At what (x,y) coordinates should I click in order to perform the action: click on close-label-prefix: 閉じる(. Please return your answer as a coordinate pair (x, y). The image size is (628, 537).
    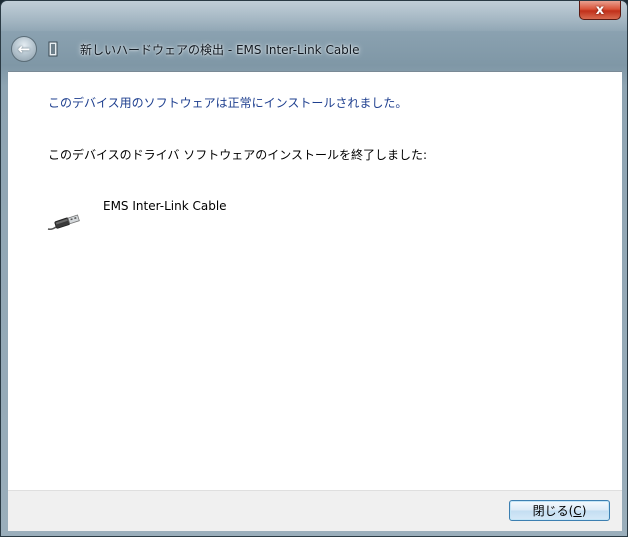
    Looking at the image, I should click on (553, 511).